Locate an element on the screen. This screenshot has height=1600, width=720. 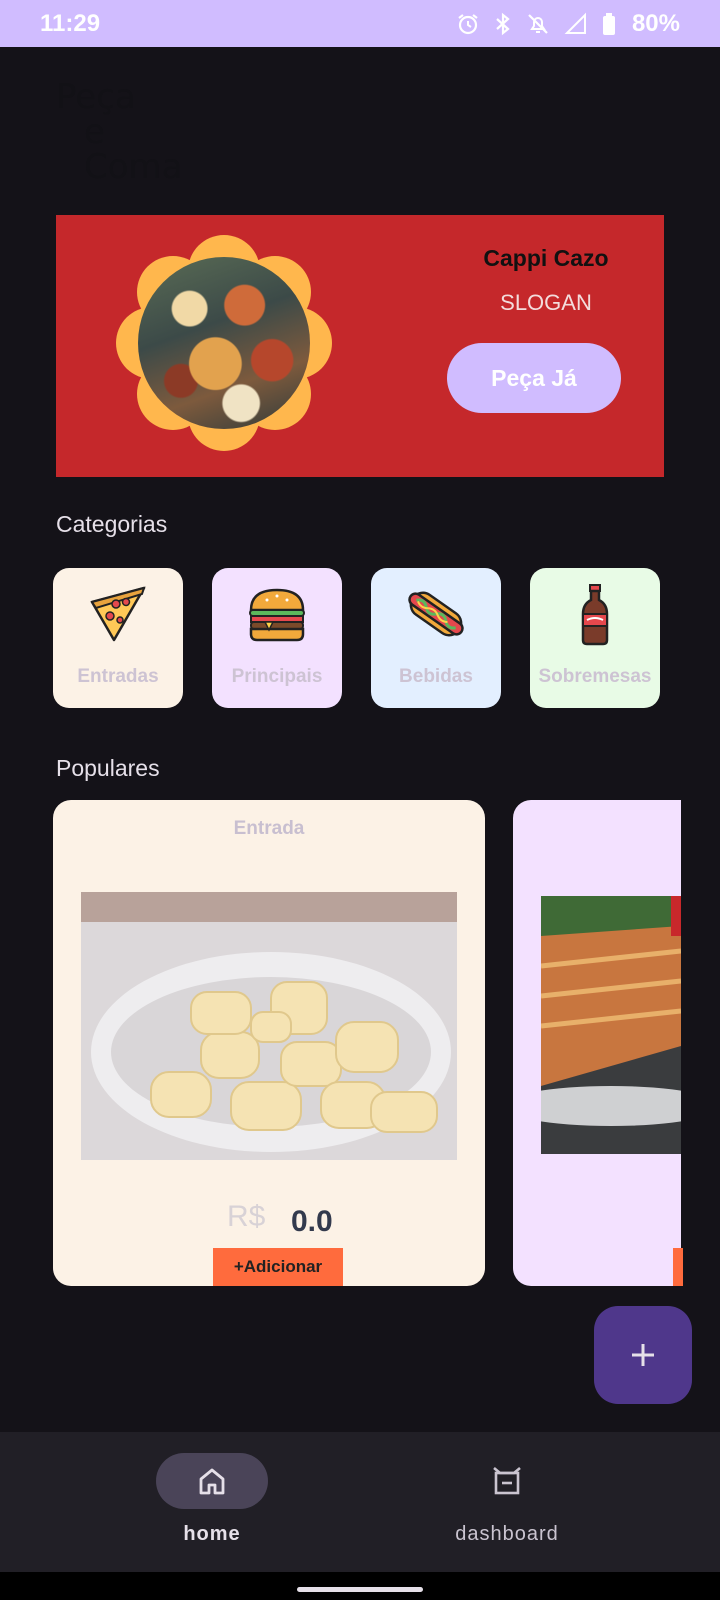
plus-icon is located at coordinates (643, 1355).